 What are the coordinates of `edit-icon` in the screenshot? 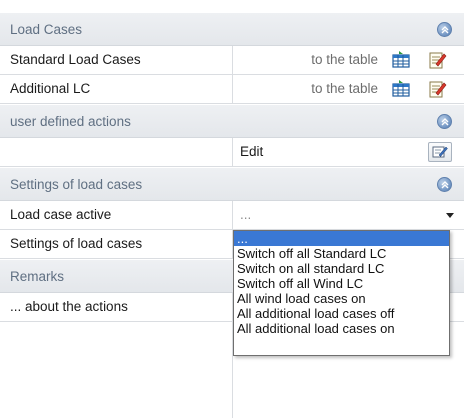 It's located at (440, 152).